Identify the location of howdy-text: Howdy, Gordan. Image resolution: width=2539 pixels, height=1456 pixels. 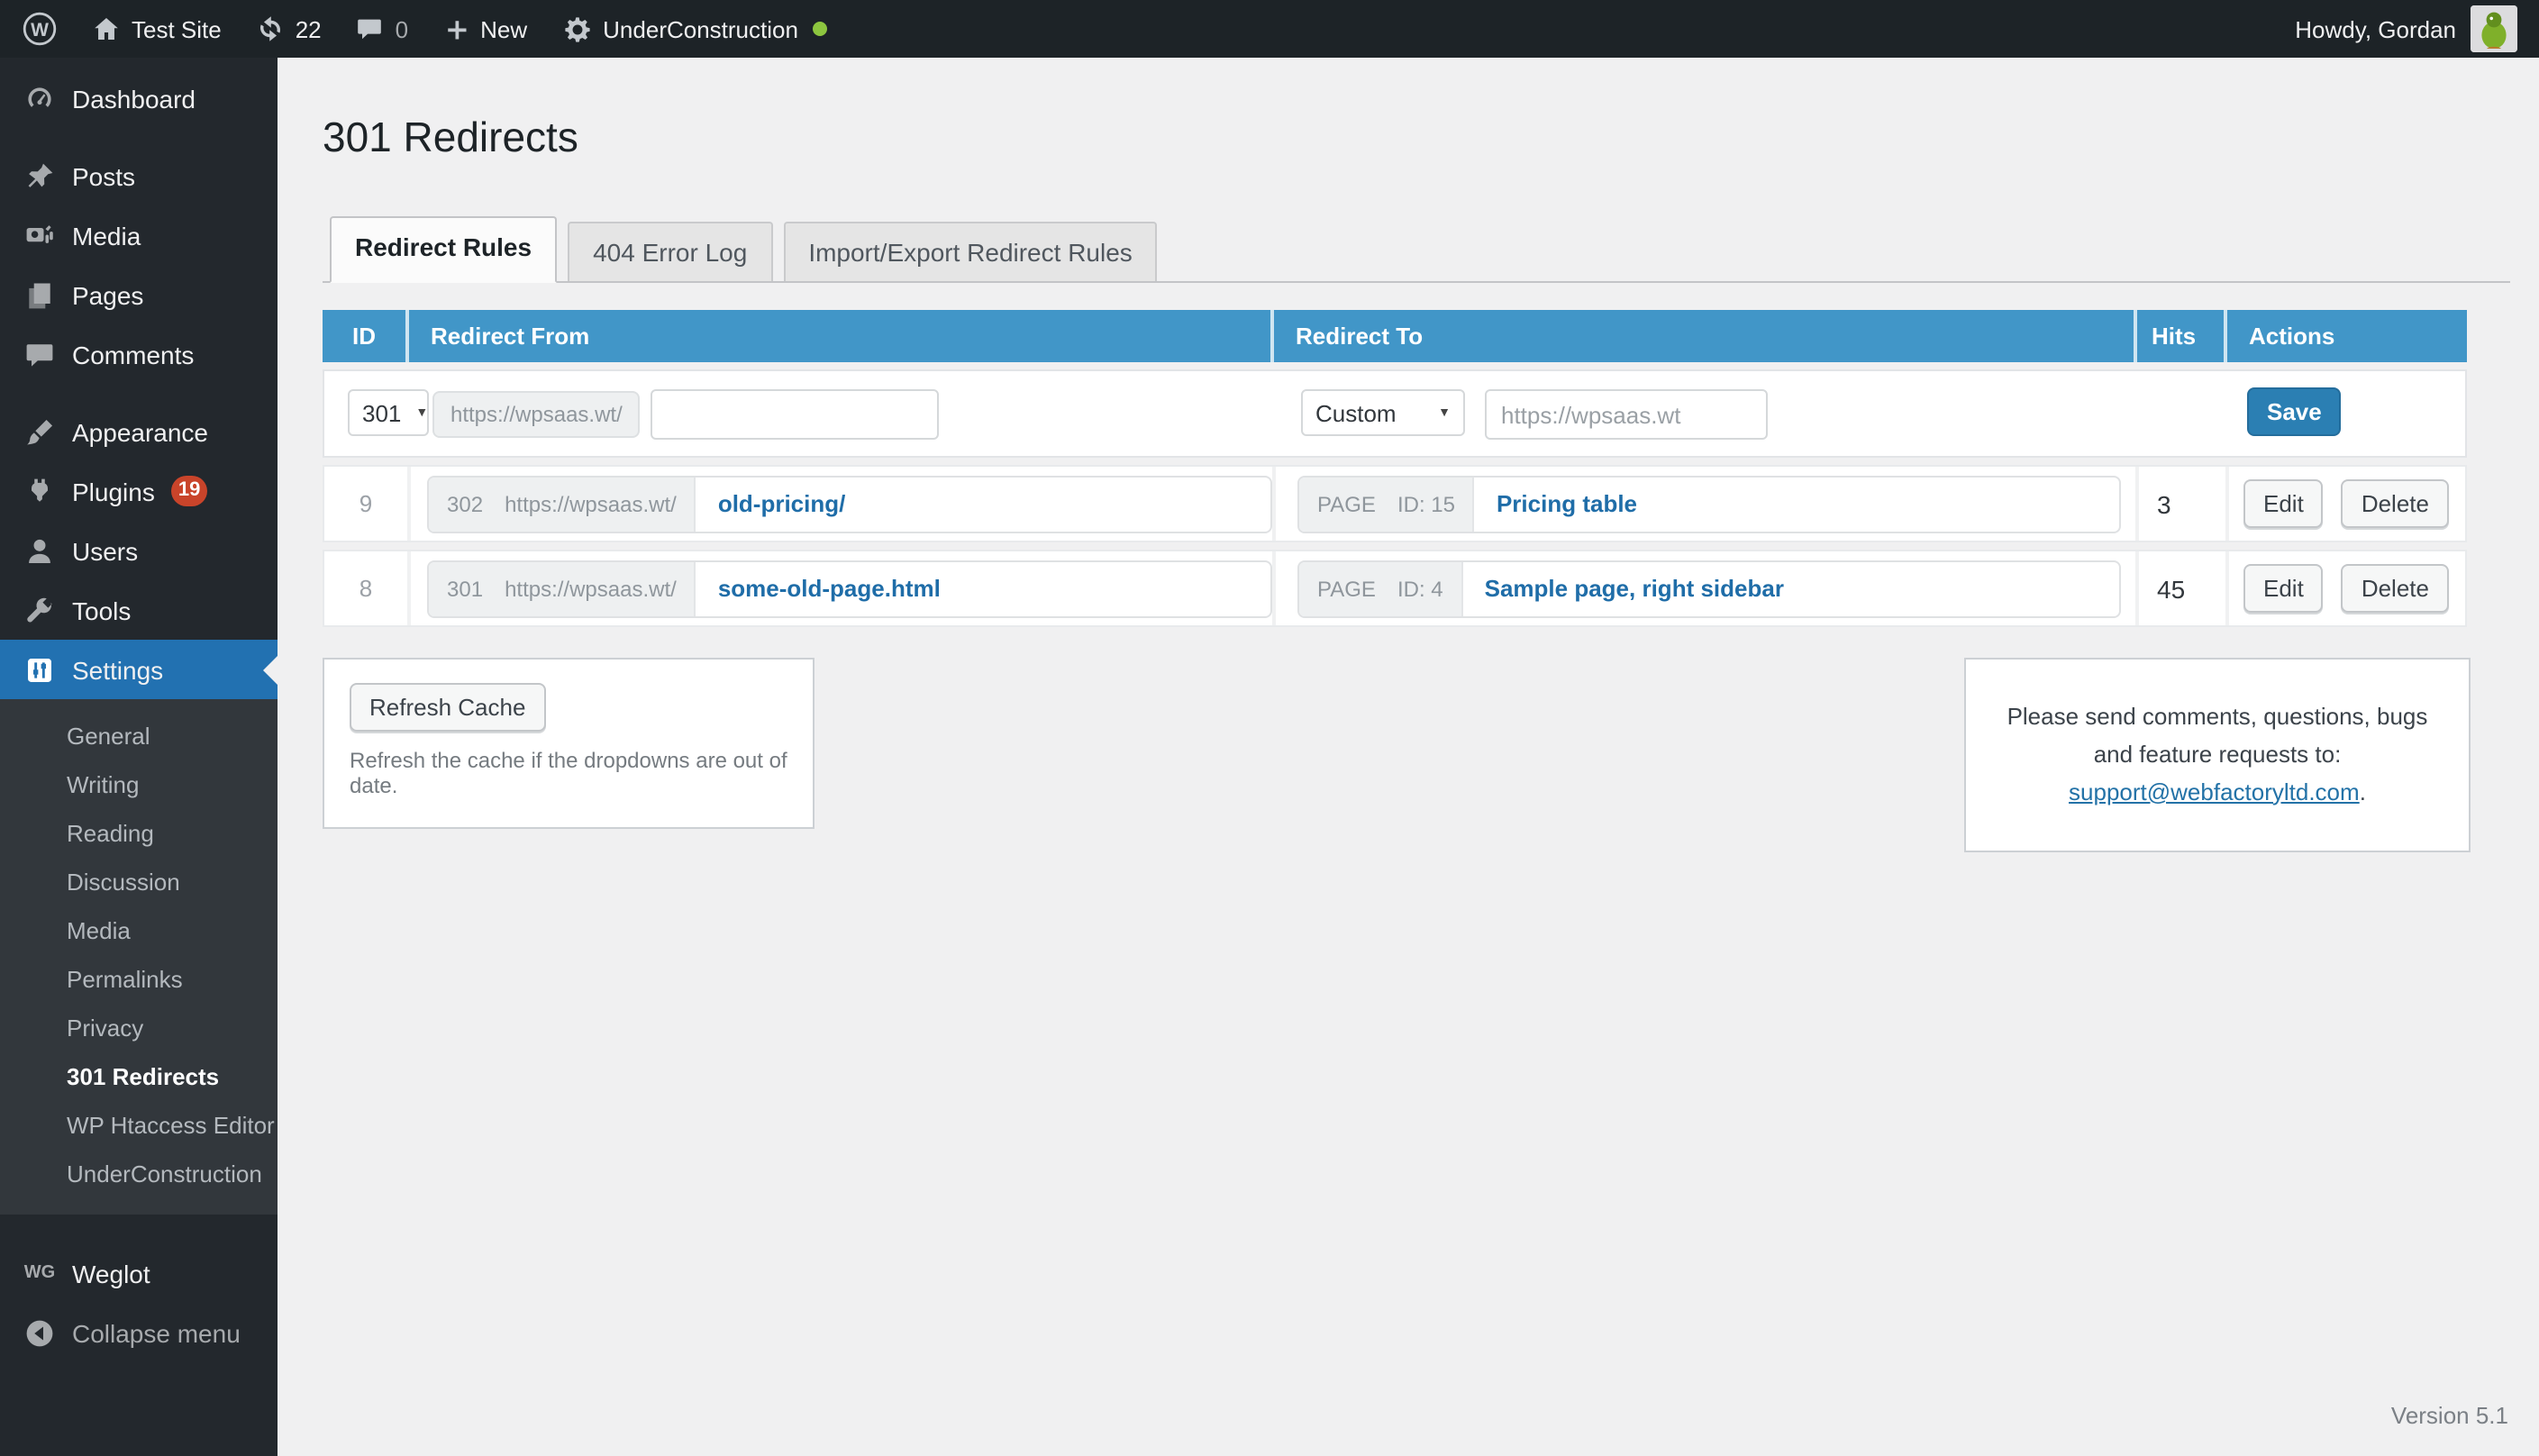
(2375, 29).